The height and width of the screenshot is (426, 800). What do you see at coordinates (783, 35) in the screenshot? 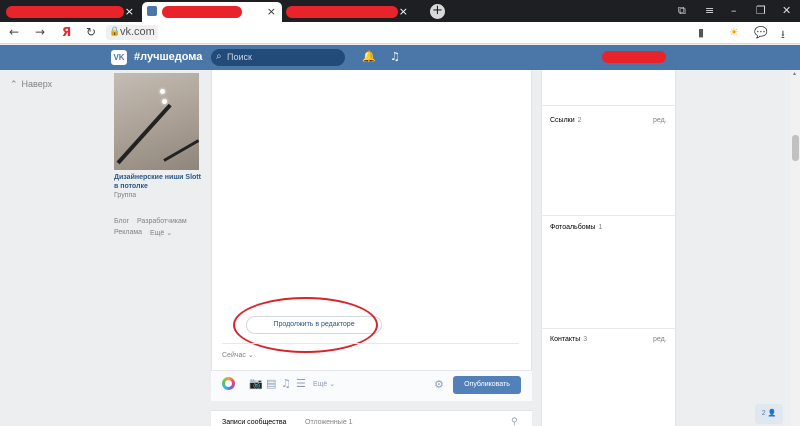
I see `download-icon: ⭳` at bounding box center [783, 35].